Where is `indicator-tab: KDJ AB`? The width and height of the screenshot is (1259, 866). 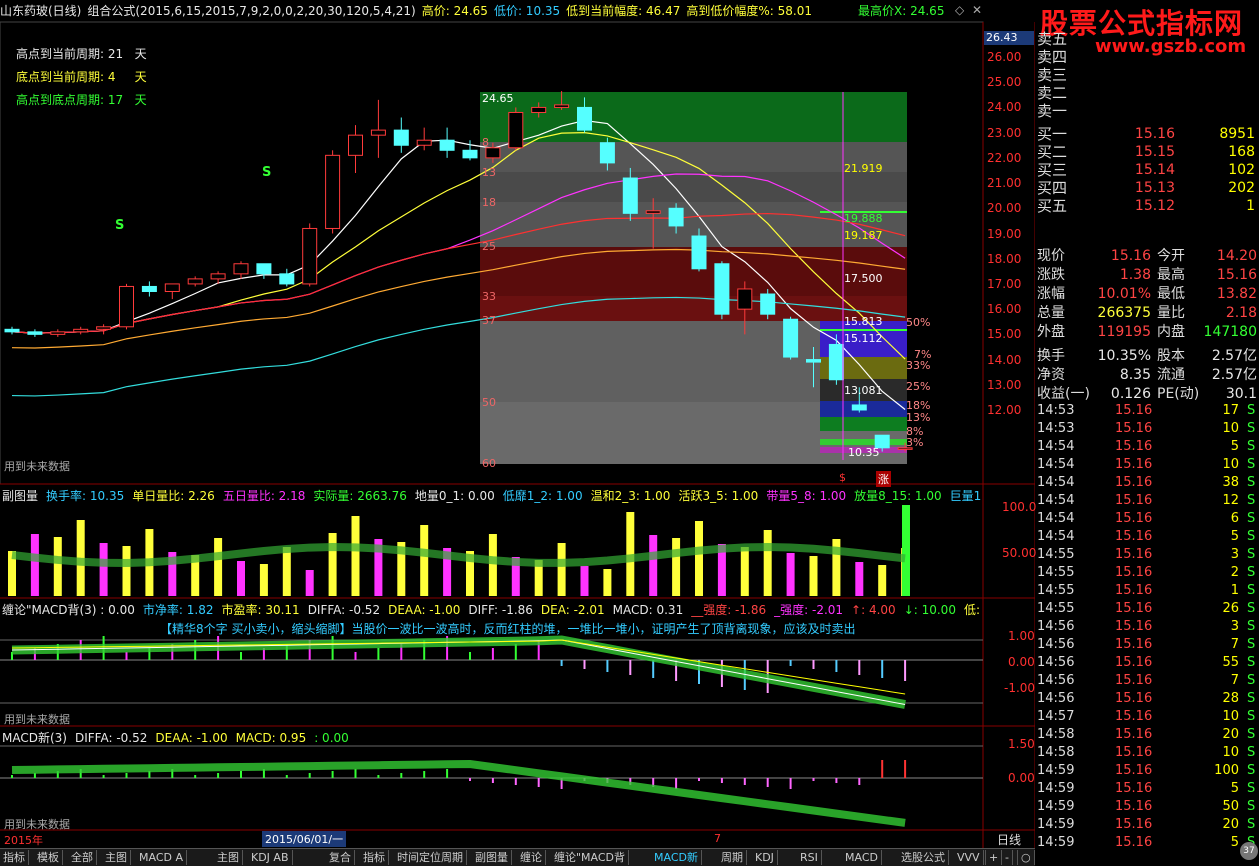 indicator-tab: KDJ AB is located at coordinates (270, 857).